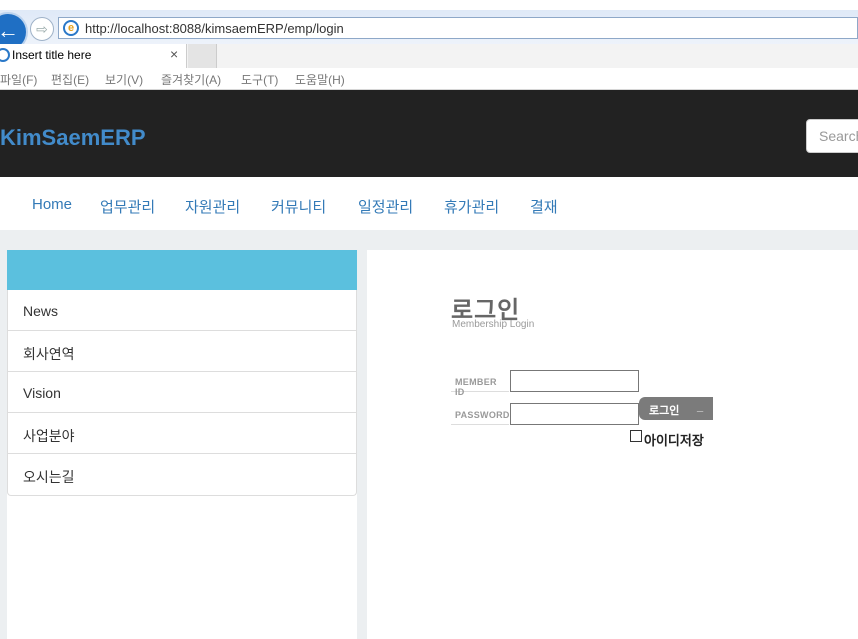  Describe the element at coordinates (52, 55) in the screenshot. I see `tab-title: Insert title here` at that location.